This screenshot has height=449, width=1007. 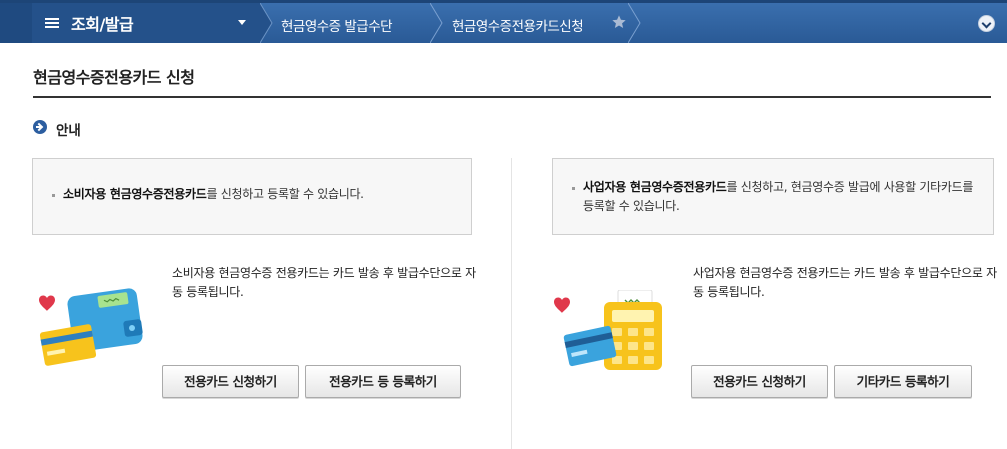 I want to click on consumer-notice-bold: 소비자용 현금영수증전용카드, so click(x=135, y=194).